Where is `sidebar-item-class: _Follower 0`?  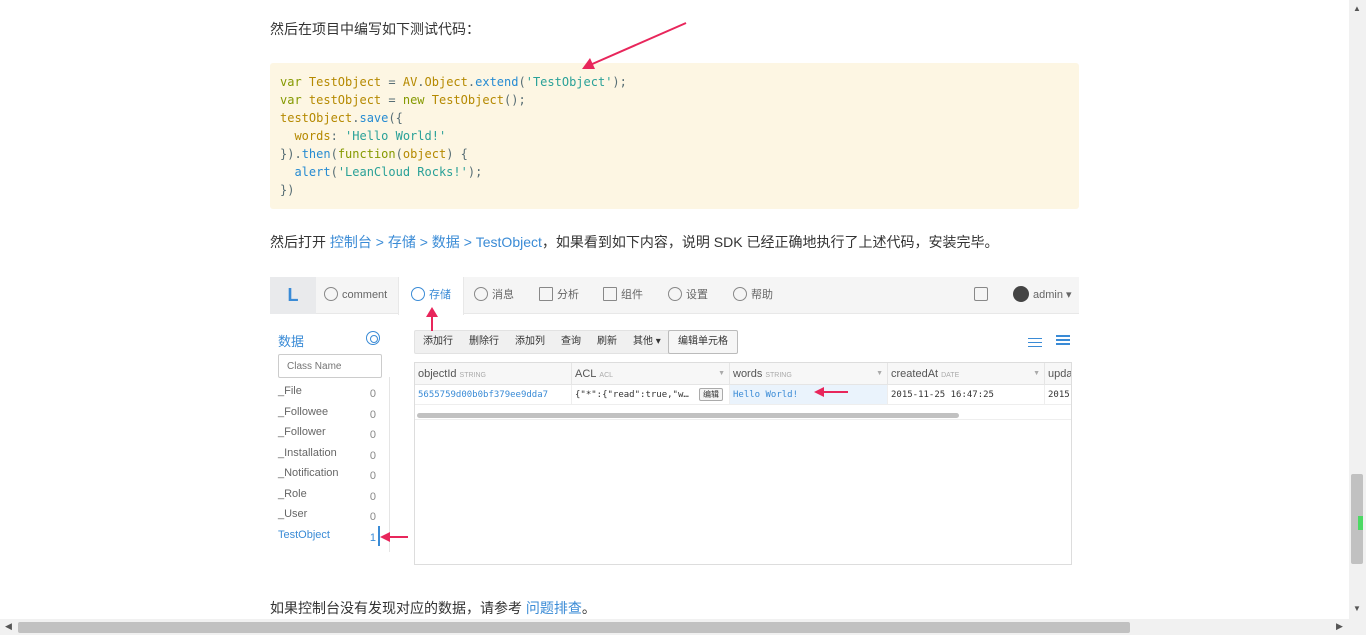
sidebar-item-class: _Follower 0 is located at coordinates (334, 436).